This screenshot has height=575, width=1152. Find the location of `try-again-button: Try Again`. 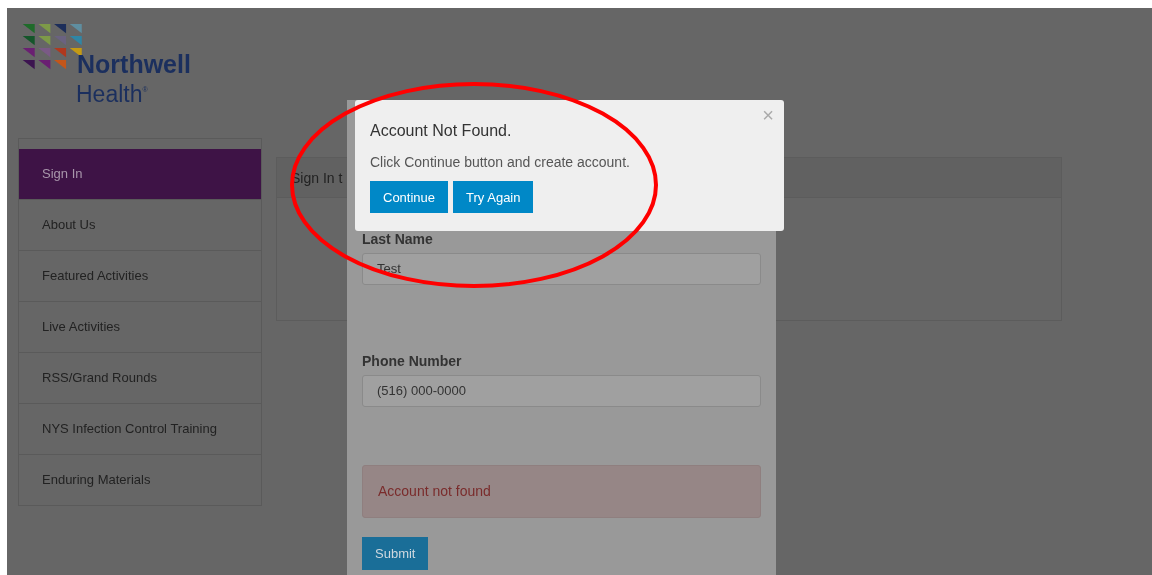

try-again-button: Try Again is located at coordinates (493, 197).